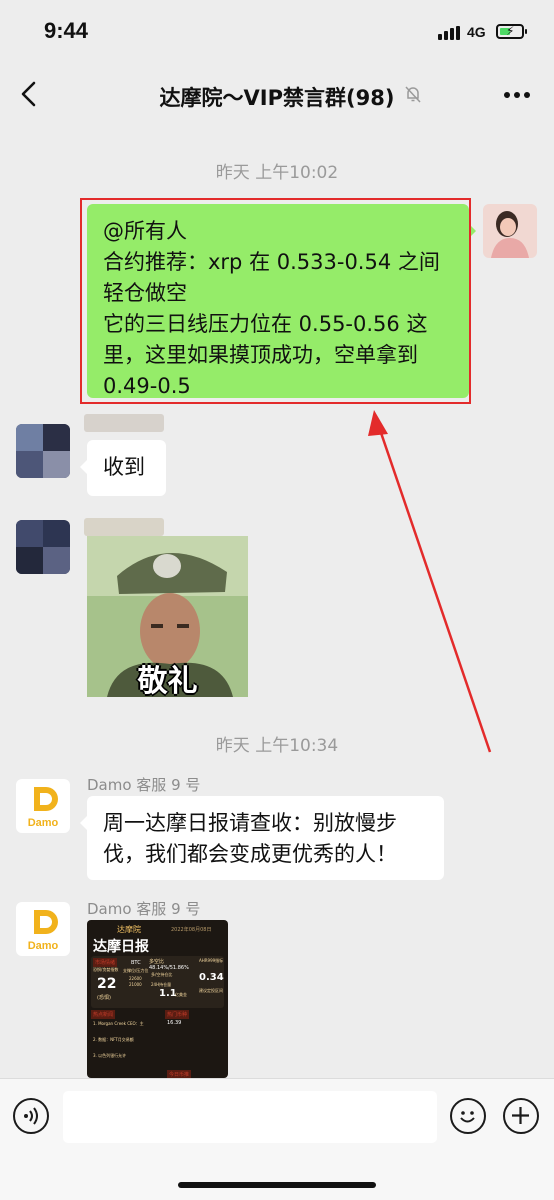  I want to click on home-indicator, so click(277, 1185).